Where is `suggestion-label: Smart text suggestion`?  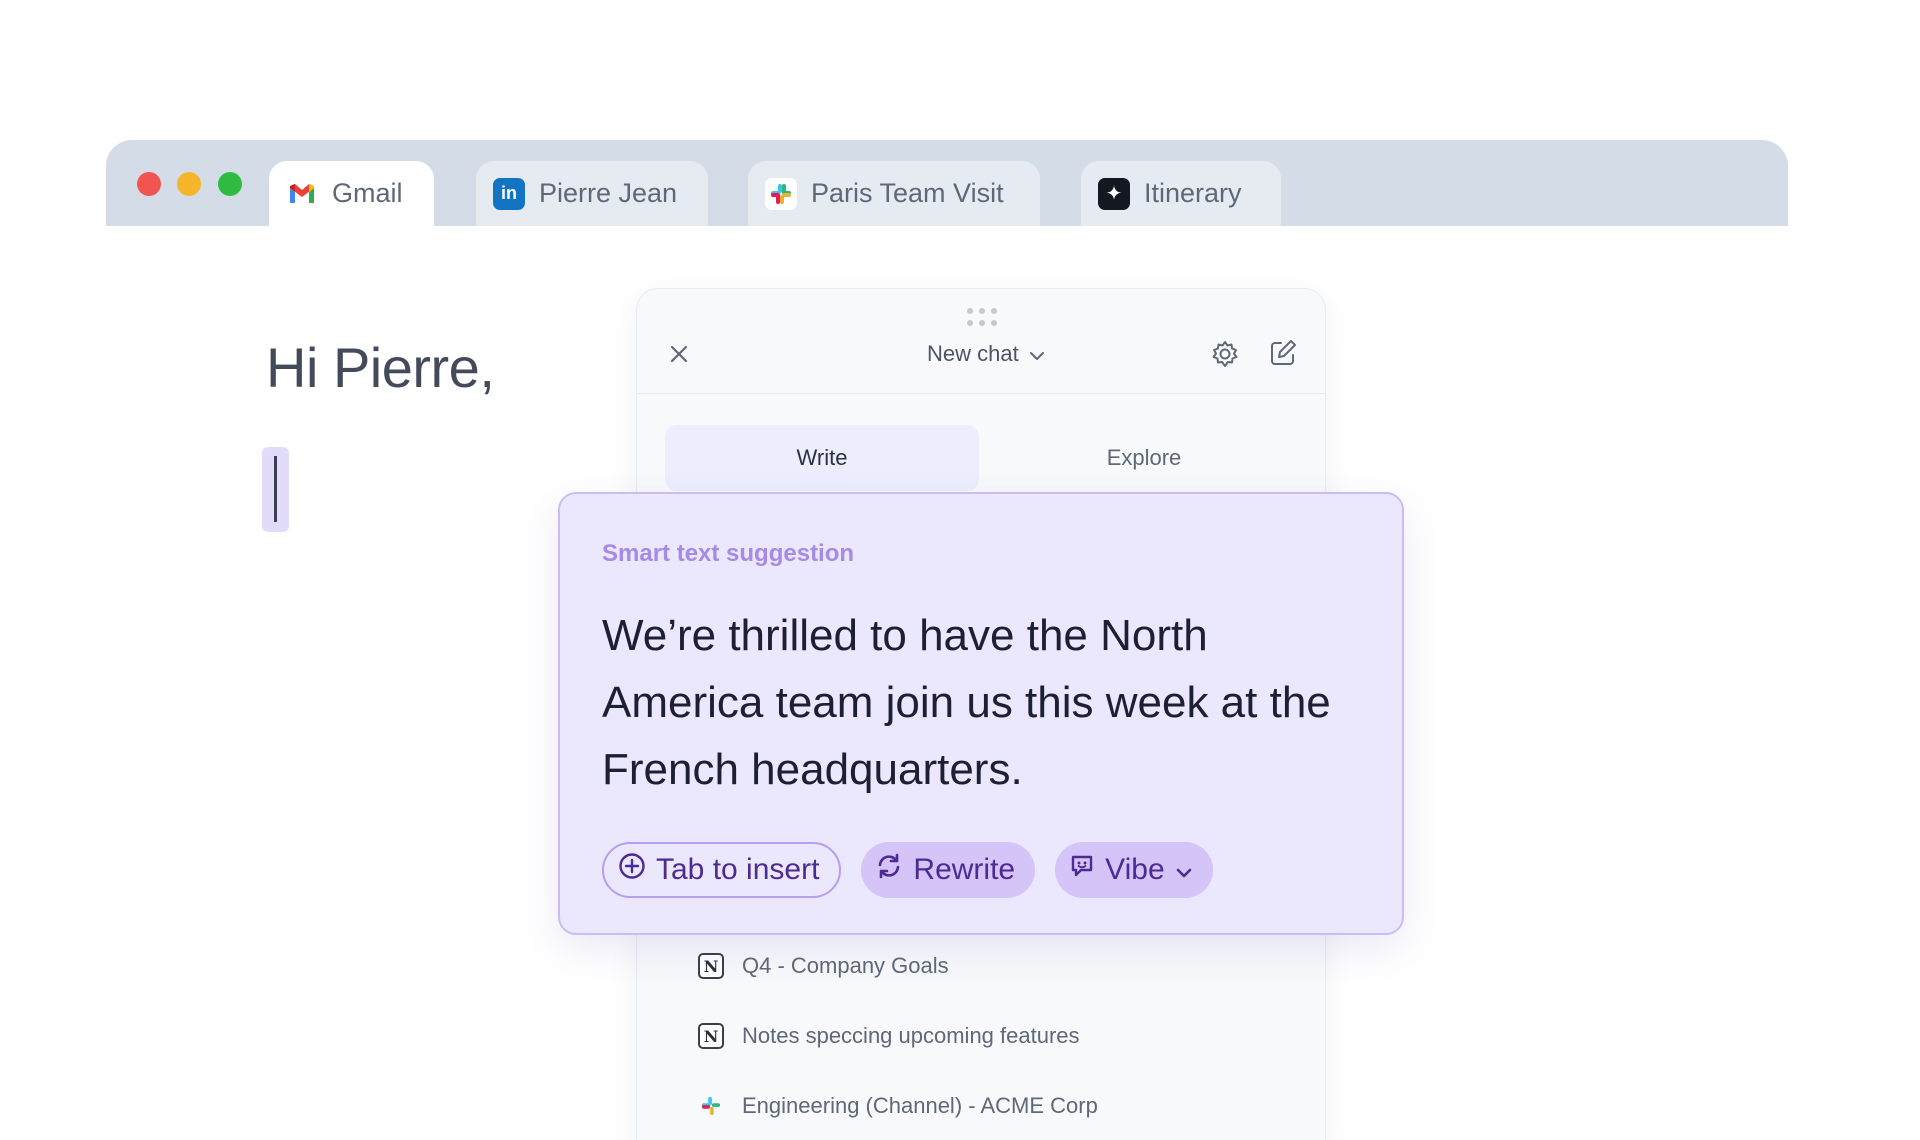 suggestion-label: Smart text suggestion is located at coordinates (728, 553).